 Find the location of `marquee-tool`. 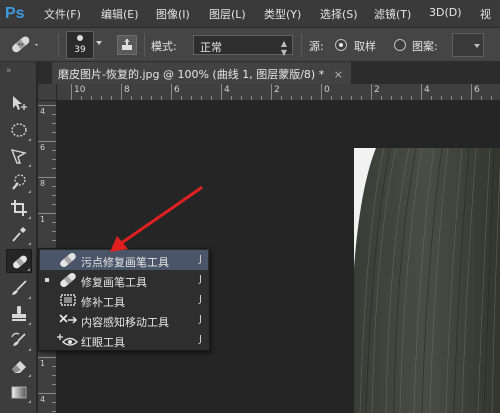

marquee-tool is located at coordinates (19, 130).